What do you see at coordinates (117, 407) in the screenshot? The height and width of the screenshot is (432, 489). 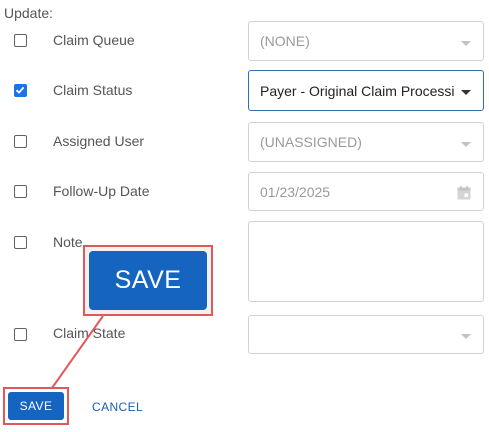 I see `cancel-button: CANCEL` at bounding box center [117, 407].